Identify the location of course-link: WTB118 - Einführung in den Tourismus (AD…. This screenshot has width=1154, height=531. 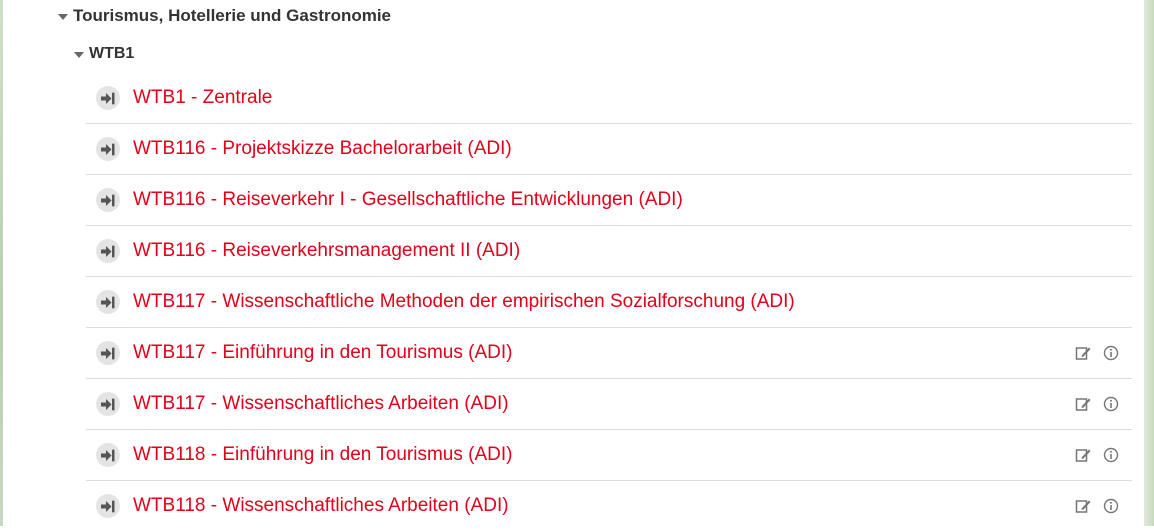
(322, 455).